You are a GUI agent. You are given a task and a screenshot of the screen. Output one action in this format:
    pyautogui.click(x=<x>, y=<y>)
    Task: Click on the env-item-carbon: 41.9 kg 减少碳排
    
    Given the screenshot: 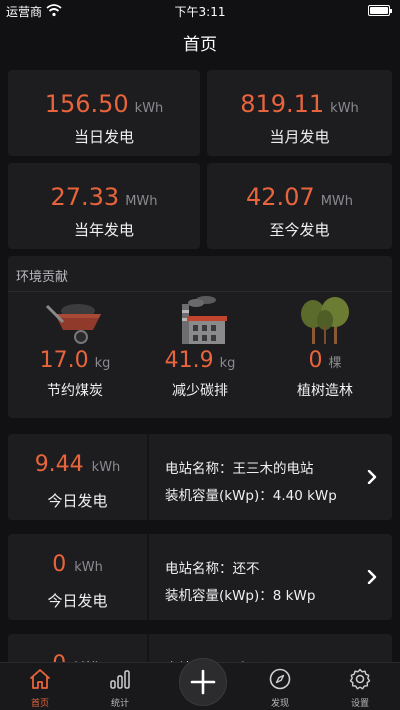 What is the action you would take?
    pyautogui.click(x=200, y=352)
    